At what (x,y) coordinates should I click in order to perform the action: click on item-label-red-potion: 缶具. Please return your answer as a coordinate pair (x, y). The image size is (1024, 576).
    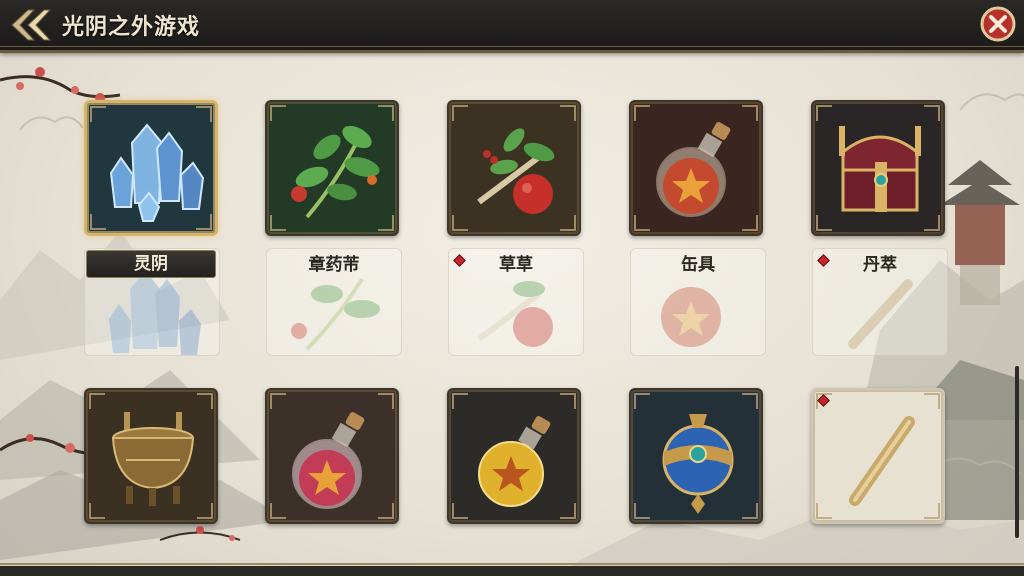
    Looking at the image, I should click on (698, 265).